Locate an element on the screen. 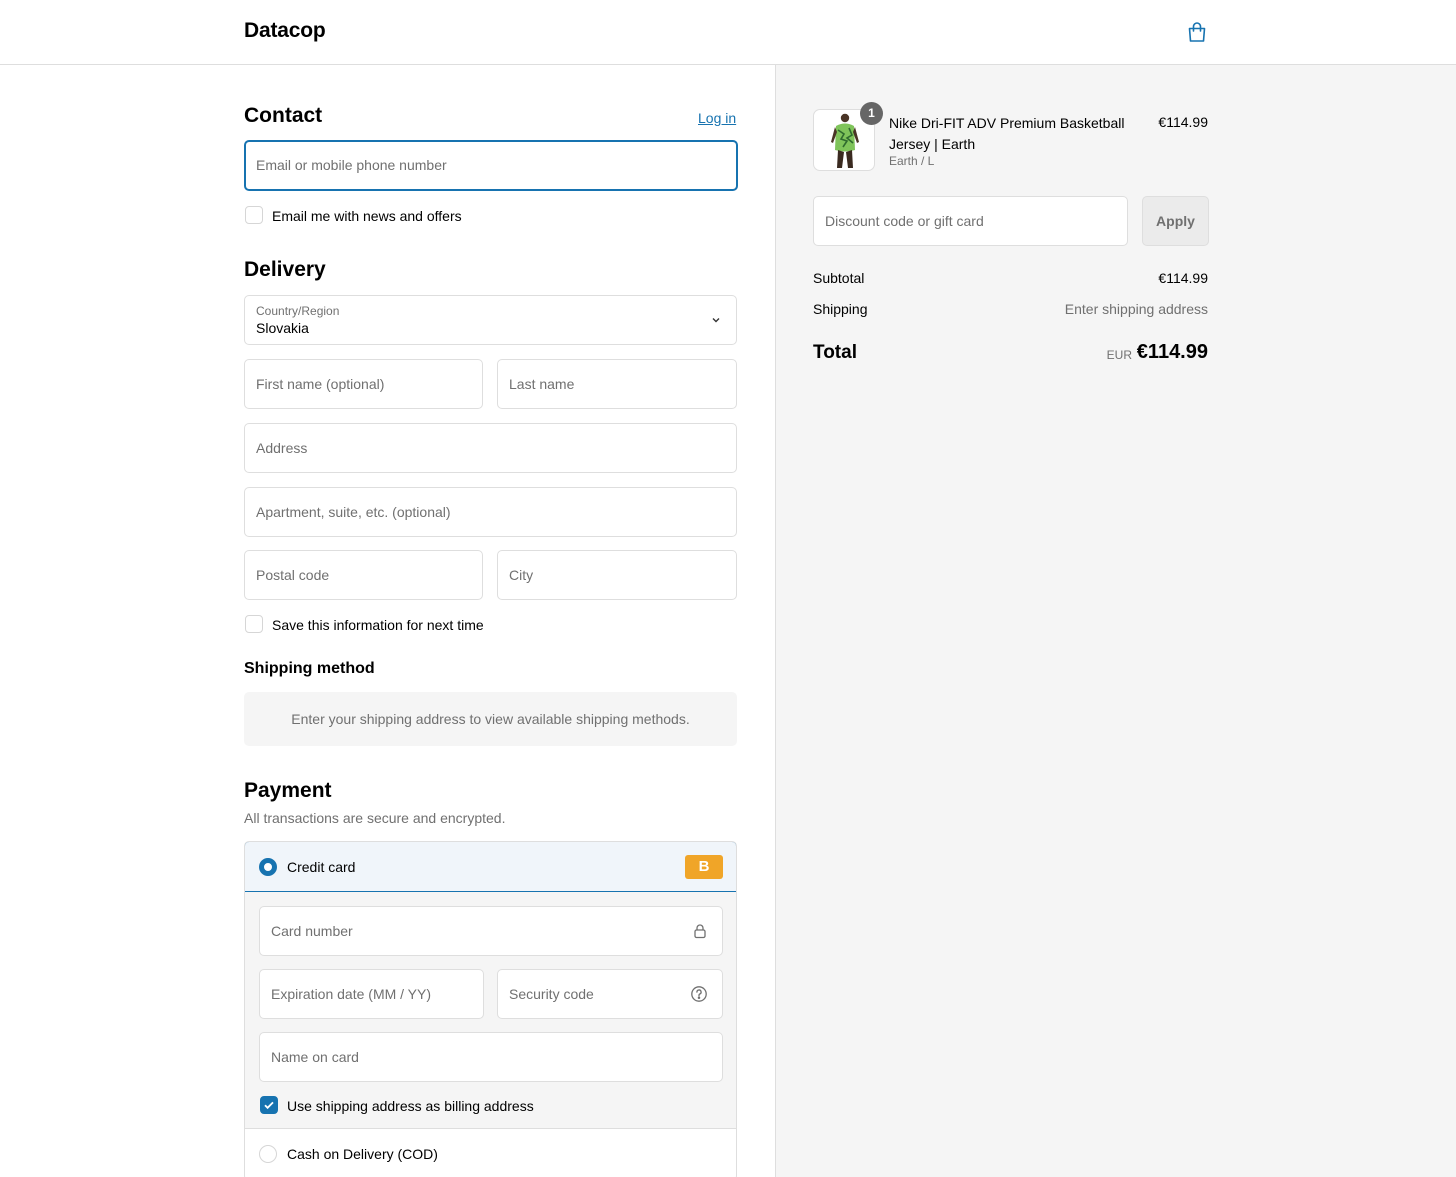  first-name-field: First name (optional) is located at coordinates (363, 384).